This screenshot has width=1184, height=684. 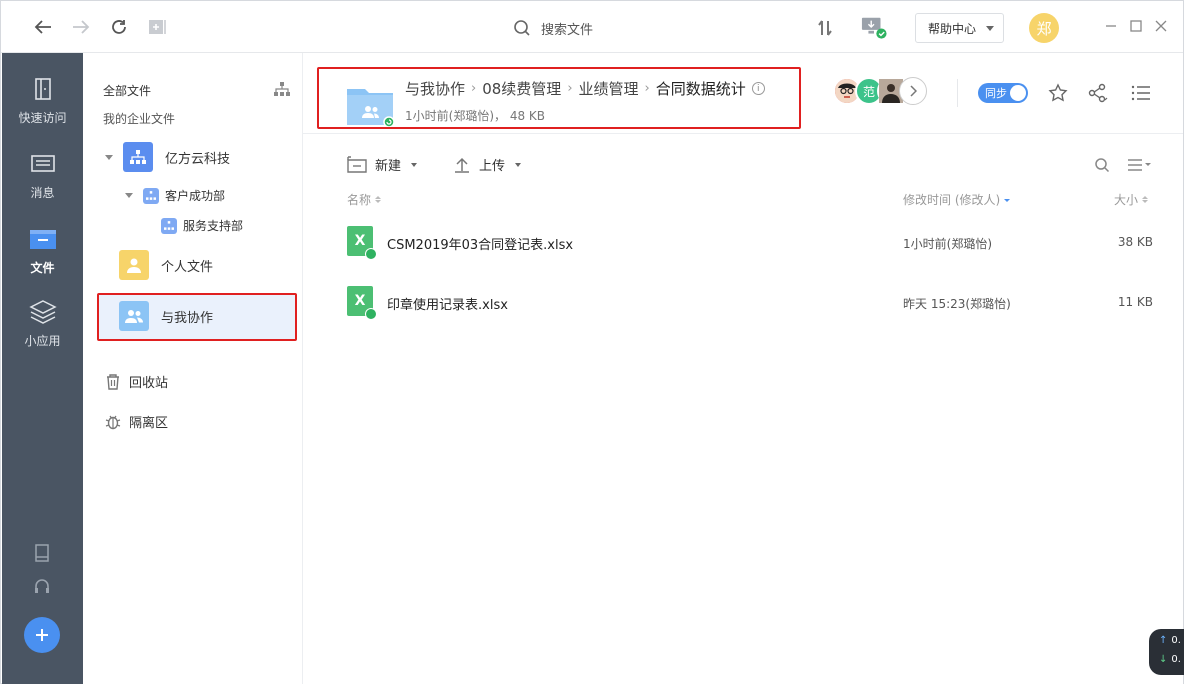 I want to click on add-button, so click(x=42, y=635).